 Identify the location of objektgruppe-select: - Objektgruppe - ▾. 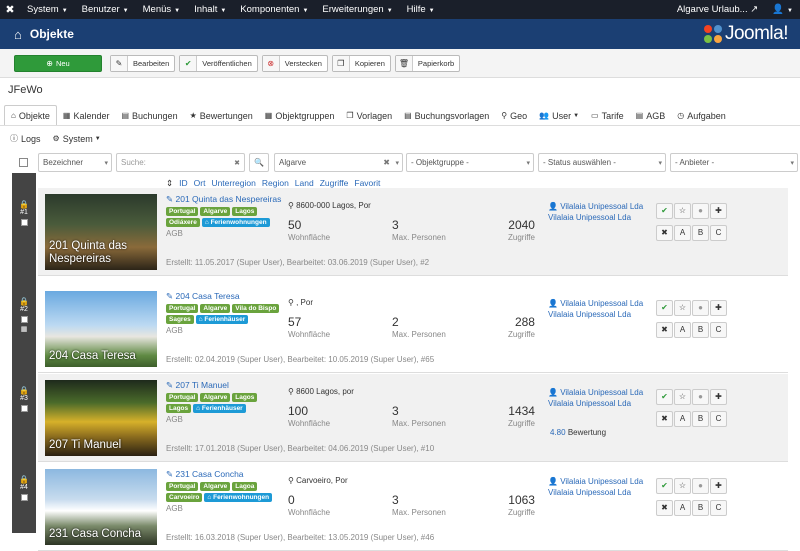
(470, 162).